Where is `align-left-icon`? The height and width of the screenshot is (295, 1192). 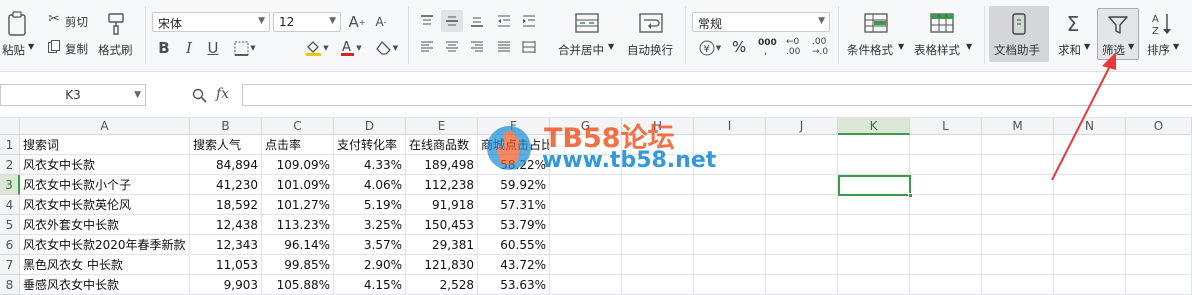 align-left-icon is located at coordinates (427, 47).